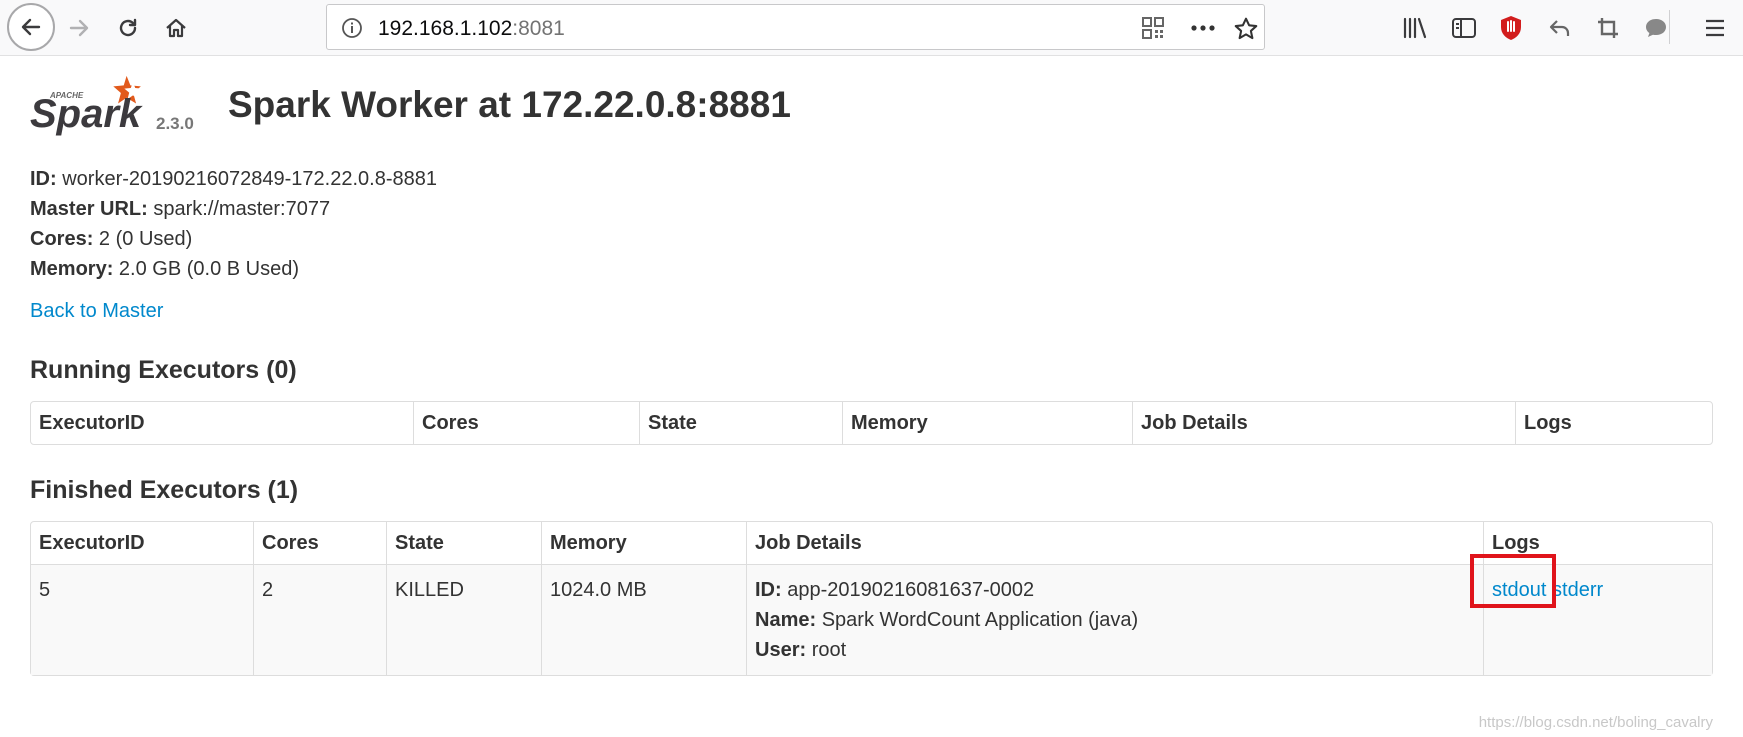  Describe the element at coordinates (96, 311) in the screenshot. I see `back-to-master-link: Back to Master` at that location.